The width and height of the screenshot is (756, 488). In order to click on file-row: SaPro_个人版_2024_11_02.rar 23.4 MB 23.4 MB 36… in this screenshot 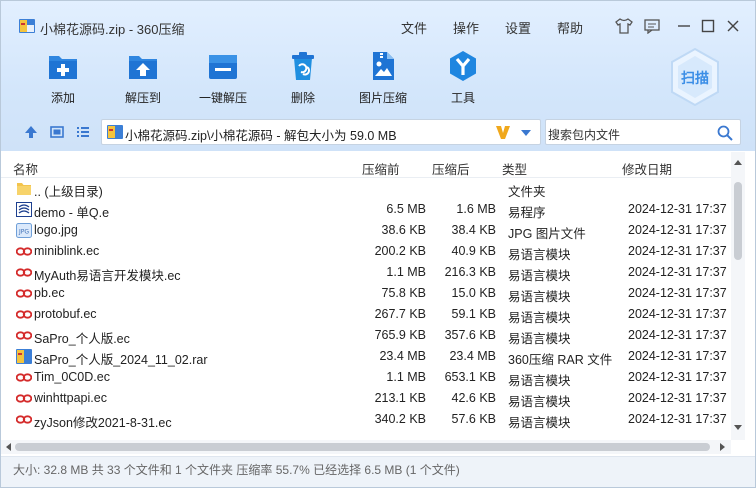, I will do `click(366, 356)`.